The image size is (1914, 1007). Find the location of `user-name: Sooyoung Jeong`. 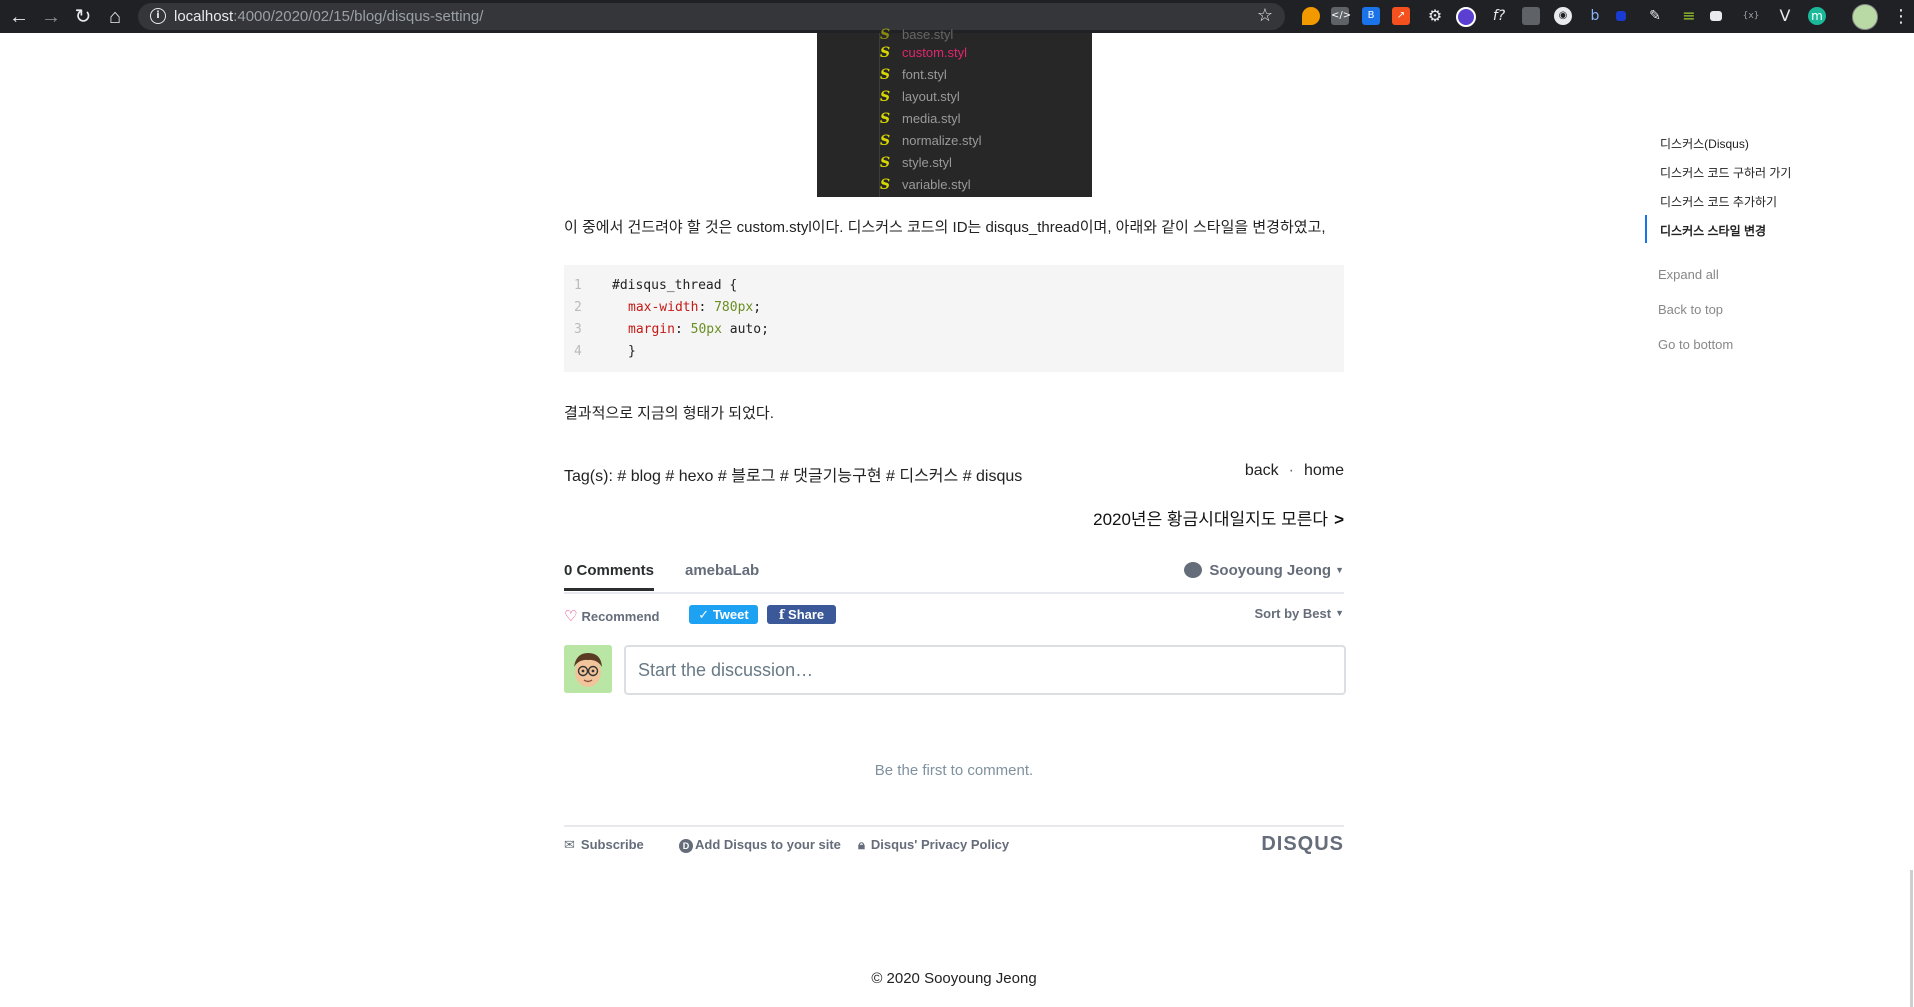

user-name: Sooyoung Jeong is located at coordinates (1270, 570).